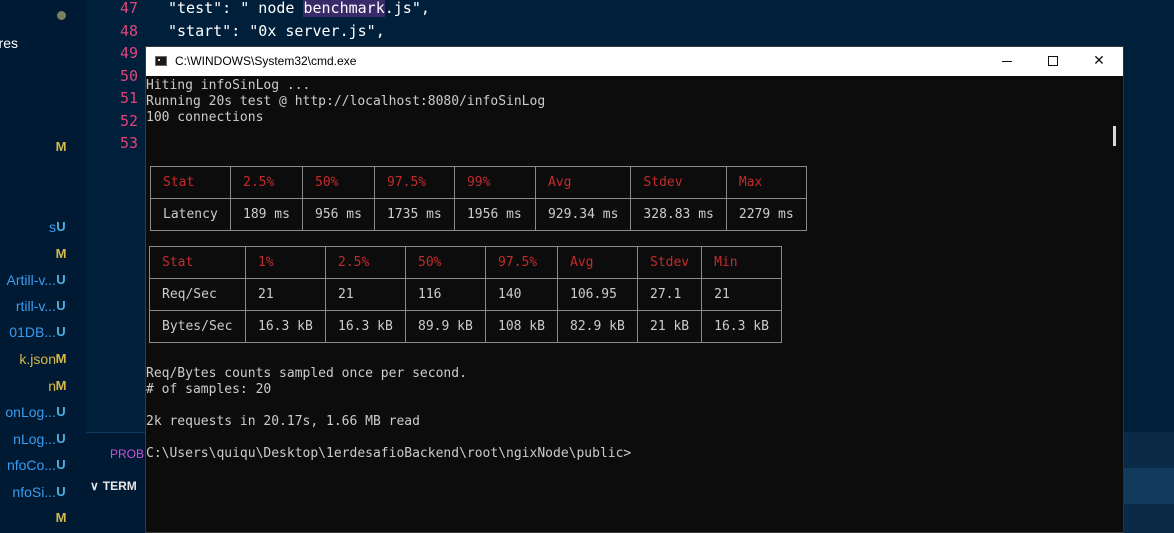 The image size is (1174, 533). I want to click on code-line: "test": " node benchmark.js",, so click(299, 9).